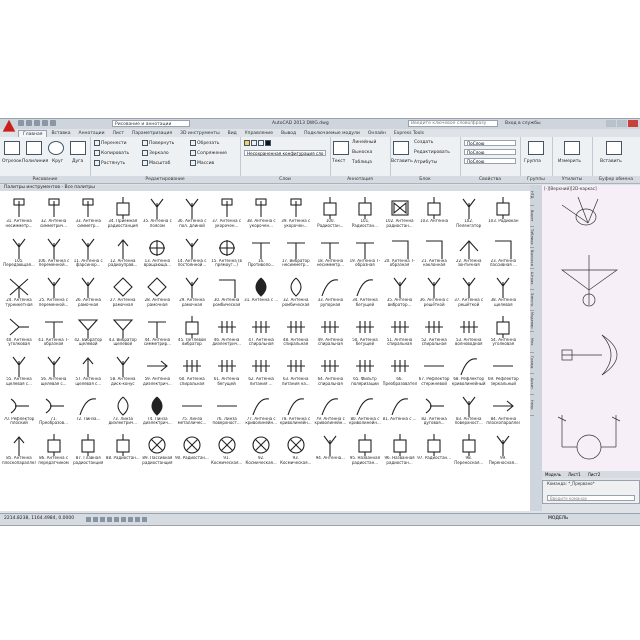 The width and height of the screenshot is (640, 640). What do you see at coordinates (204, 143) in the screenshot?
I see `trim-button: Обрезать` at bounding box center [204, 143].